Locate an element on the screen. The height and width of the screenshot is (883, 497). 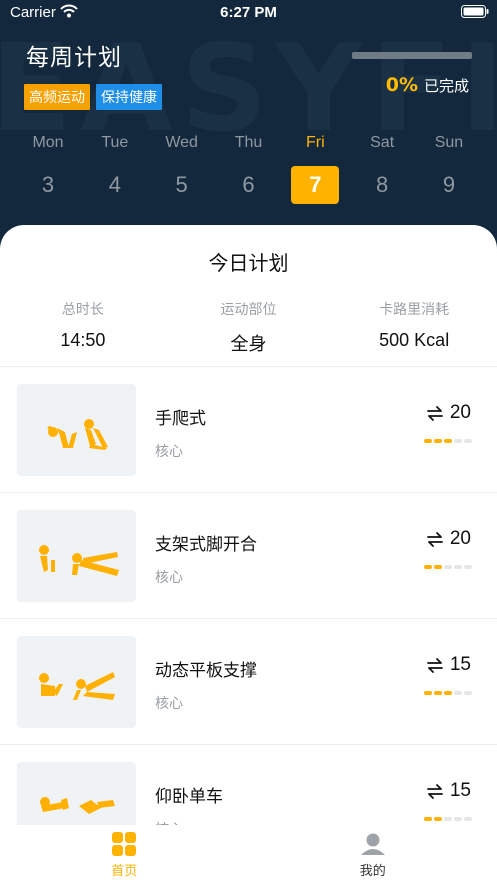
tab-mine: 我的 is located at coordinates (373, 854).